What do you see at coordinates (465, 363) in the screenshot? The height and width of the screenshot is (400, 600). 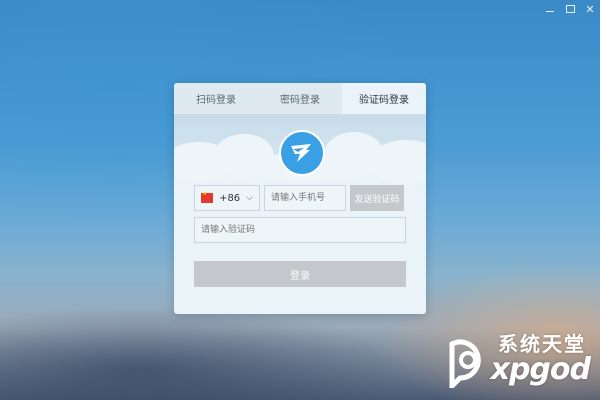 I see `watermark-logo` at bounding box center [465, 363].